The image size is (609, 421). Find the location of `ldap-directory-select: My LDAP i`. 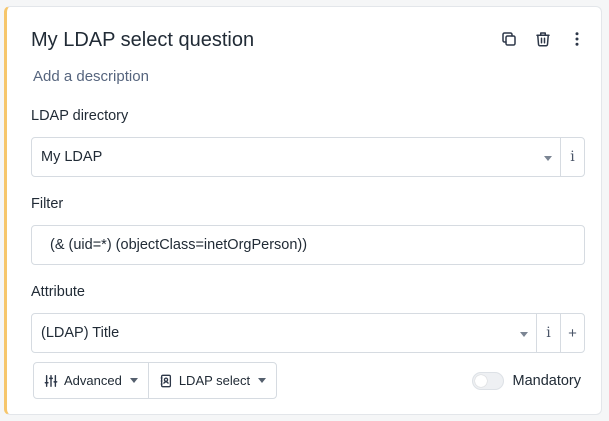

ldap-directory-select: My LDAP i is located at coordinates (308, 157).